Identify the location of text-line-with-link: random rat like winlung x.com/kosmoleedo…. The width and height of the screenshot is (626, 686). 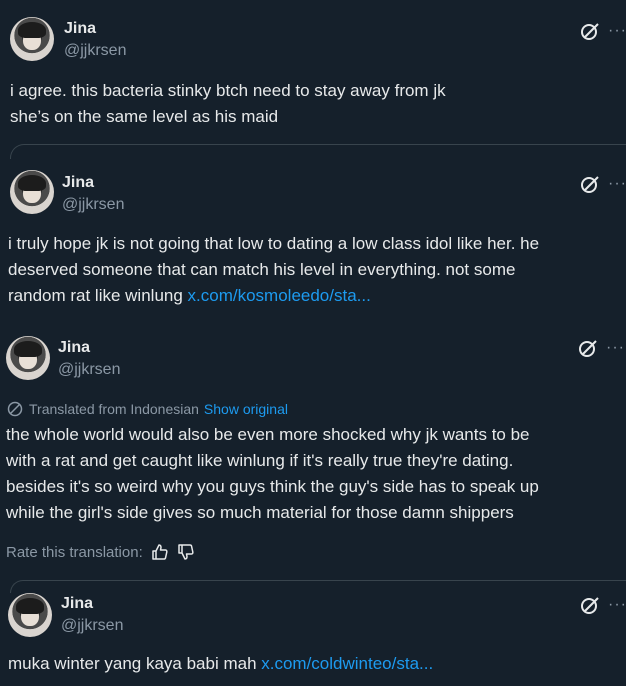
(273, 296).